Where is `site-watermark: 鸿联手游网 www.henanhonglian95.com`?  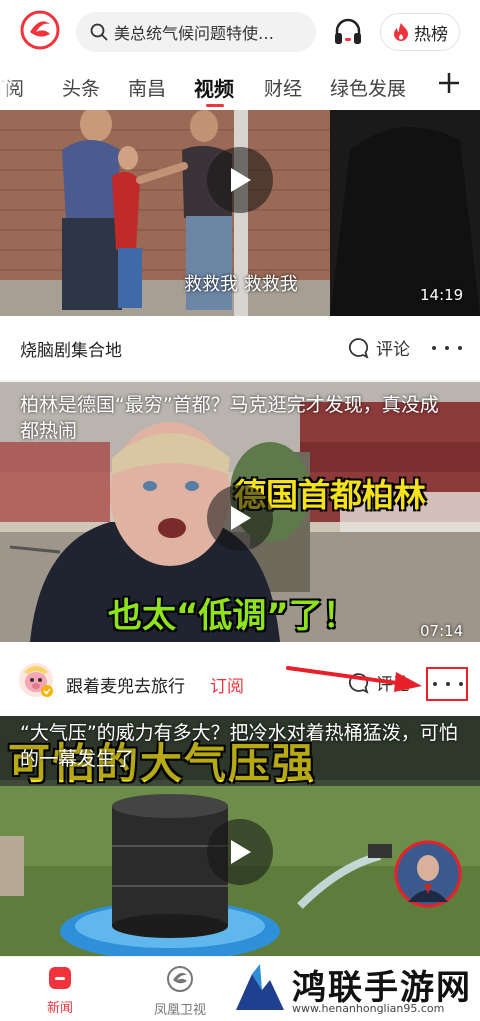
site-watermark: 鸿联手游网 www.henanhonglian95.com is located at coordinates (354, 988).